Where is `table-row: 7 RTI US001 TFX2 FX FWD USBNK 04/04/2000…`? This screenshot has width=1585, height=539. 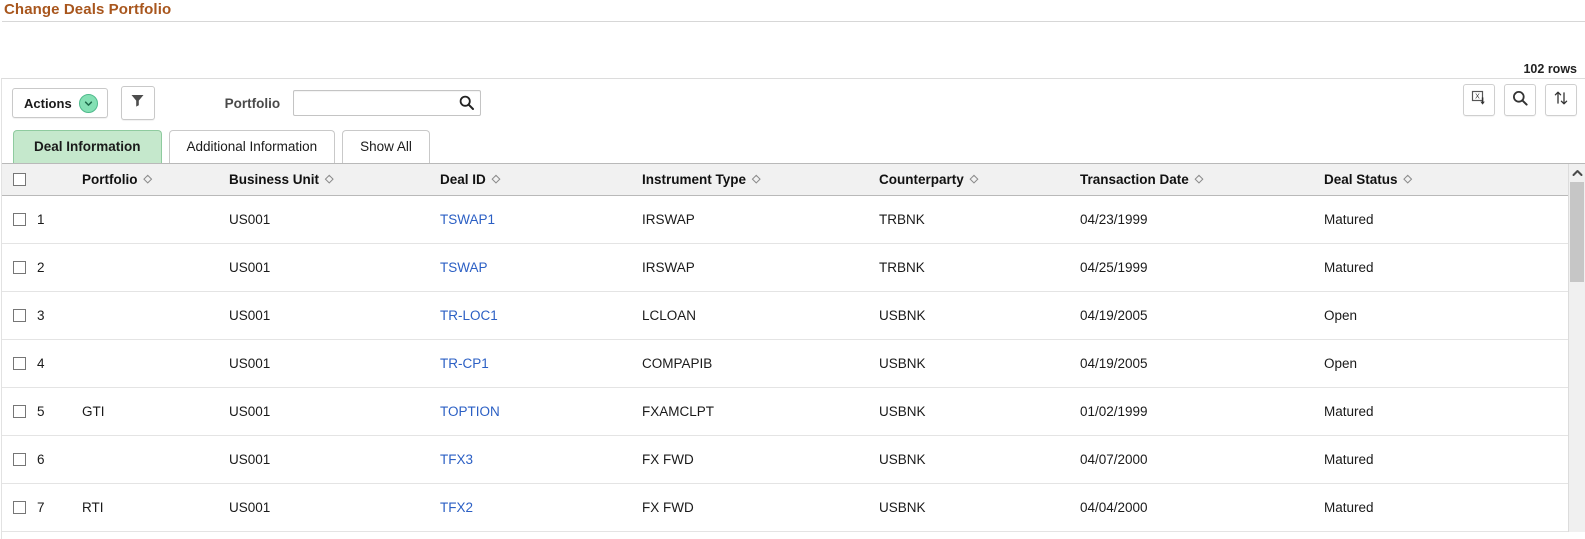
table-row: 7 RTI US001 TFX2 FX FWD USBNK 04/04/2000… is located at coordinates (793, 507).